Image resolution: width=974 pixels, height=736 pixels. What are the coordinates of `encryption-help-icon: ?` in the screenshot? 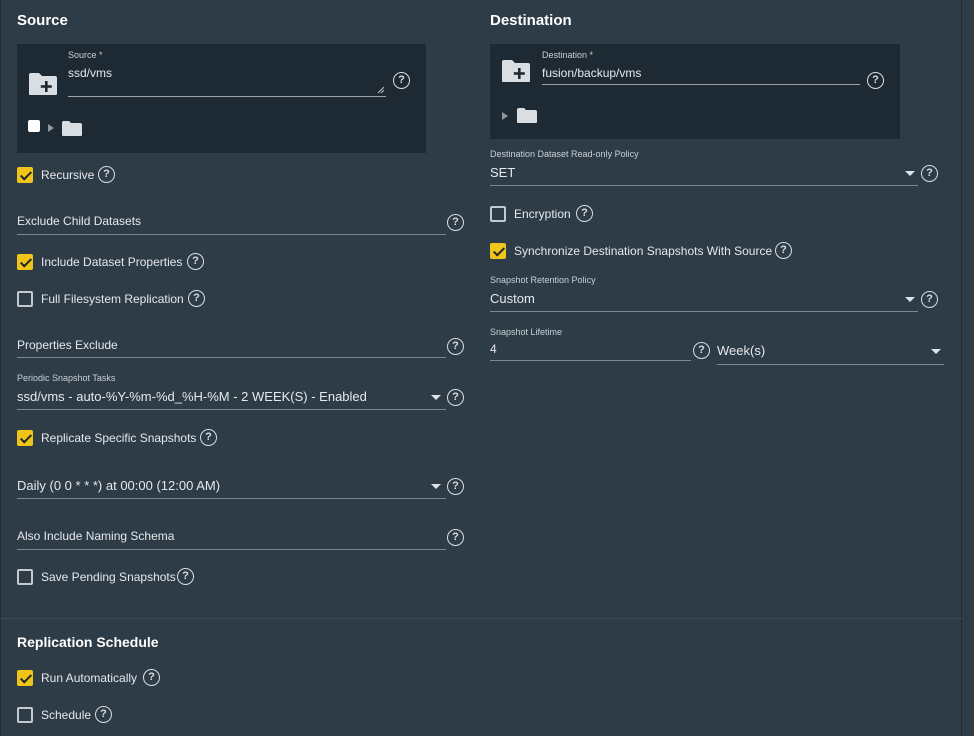 It's located at (584, 213).